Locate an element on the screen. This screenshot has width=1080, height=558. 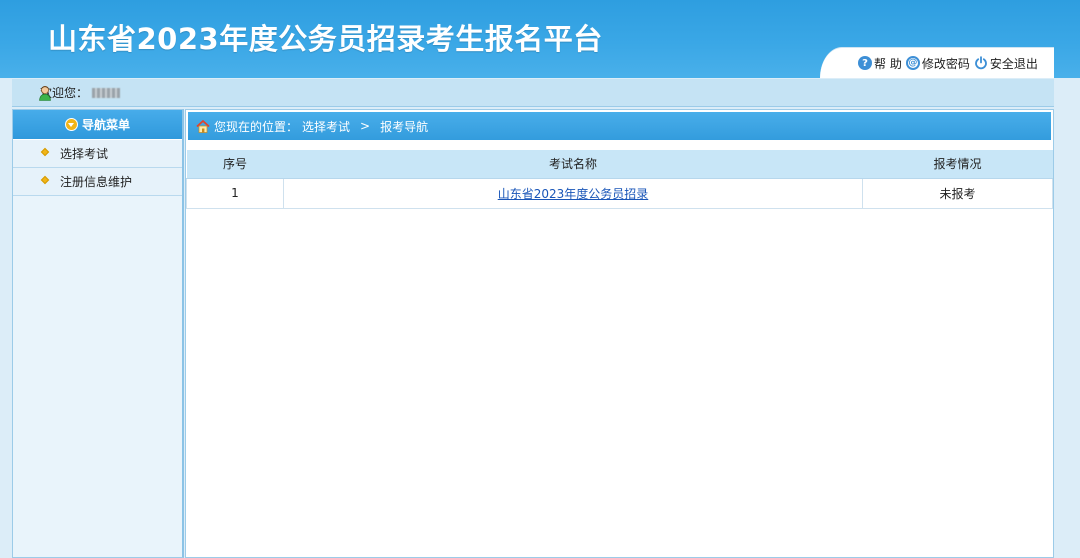
change-password-label: 修改密码 is located at coordinates (945, 63).